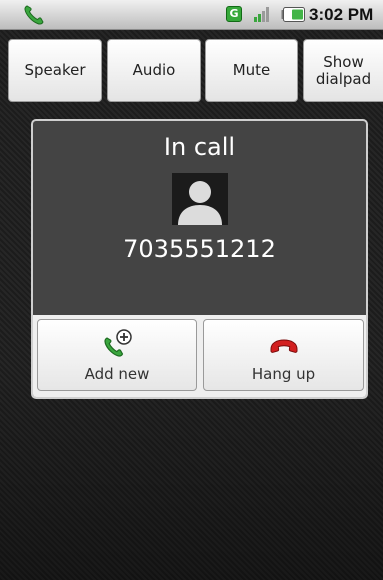 Image resolution: width=383 pixels, height=580 pixels. I want to click on show-dialpad-label: Show dialpad, so click(343, 70).